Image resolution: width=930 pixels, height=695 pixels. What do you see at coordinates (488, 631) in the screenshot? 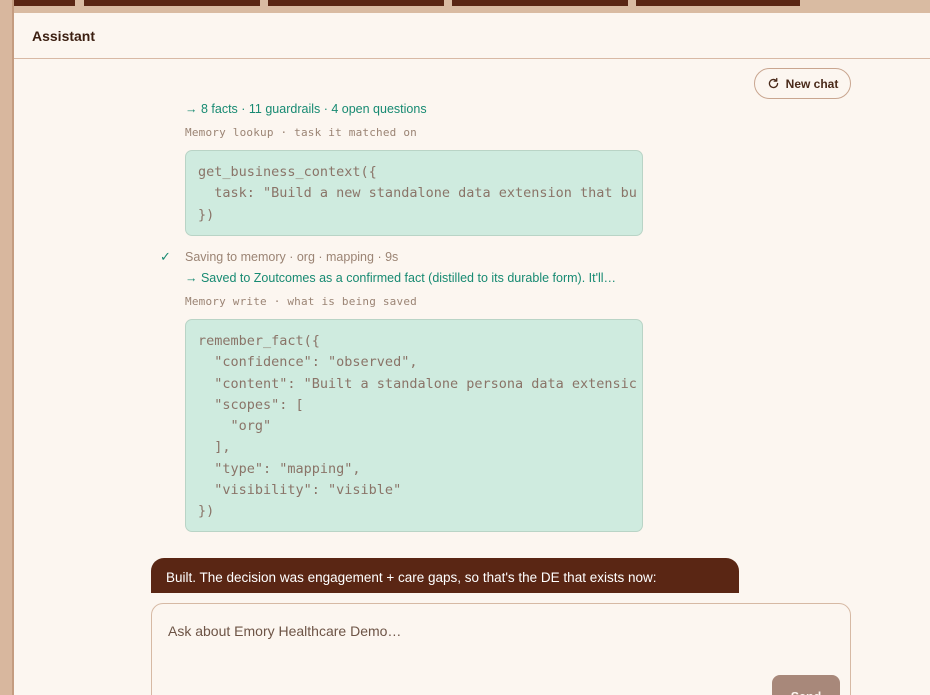
I see `chat-input` at bounding box center [488, 631].